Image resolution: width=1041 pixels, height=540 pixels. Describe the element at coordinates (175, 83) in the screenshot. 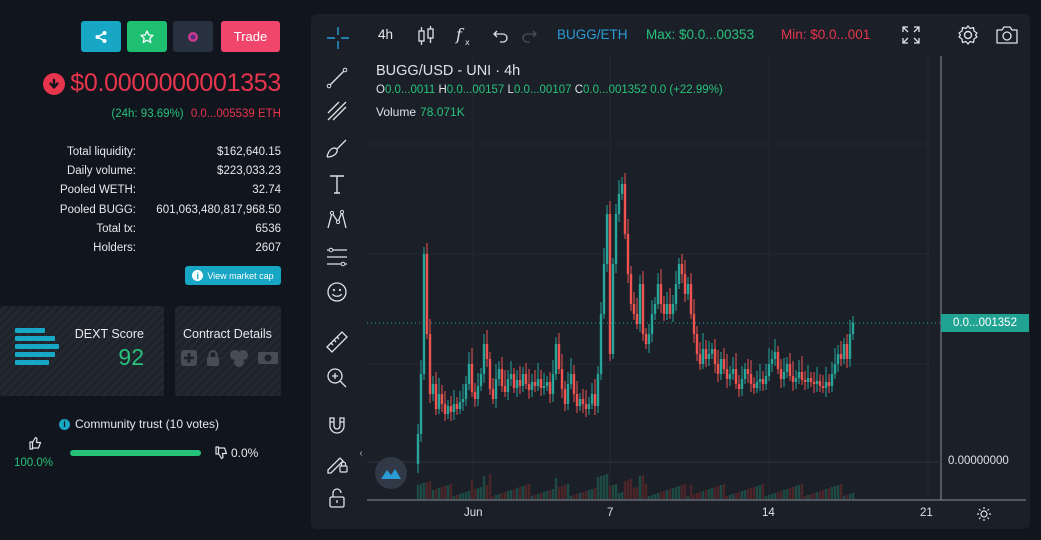

I see `price-value: $0.0000000001353` at that location.